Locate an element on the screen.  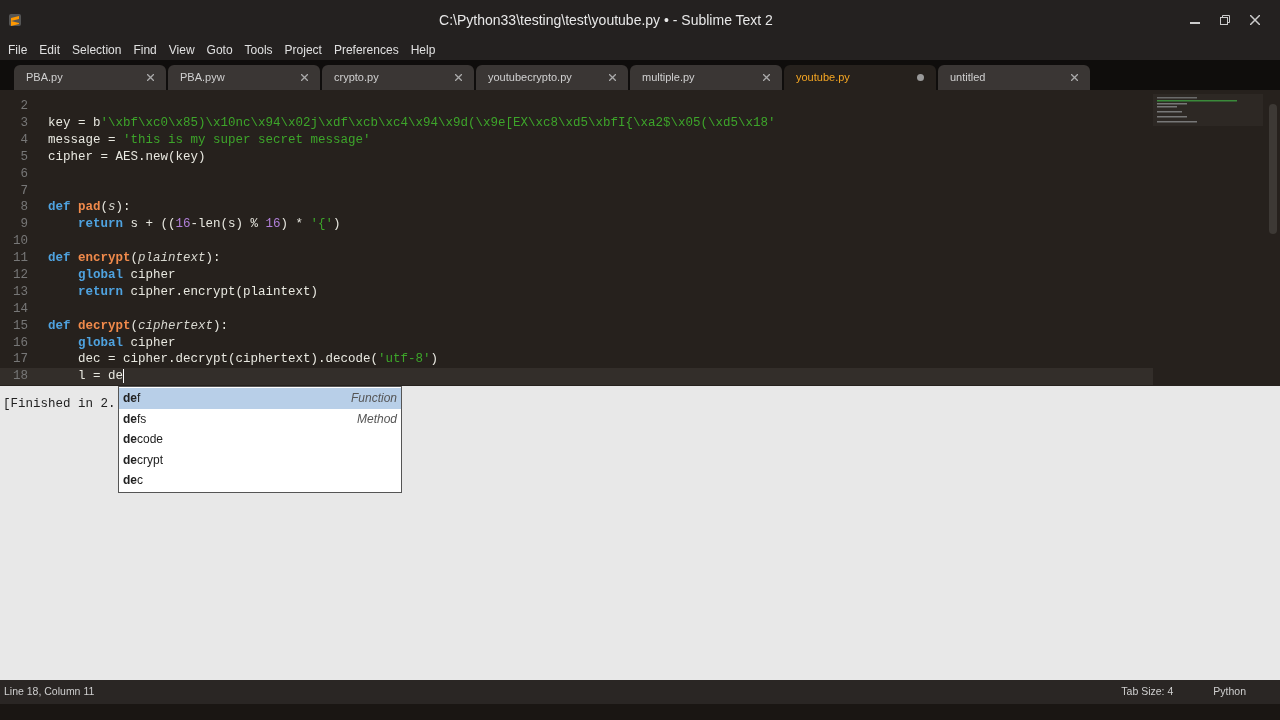
line-number: 2 is located at coordinates (23, 107).